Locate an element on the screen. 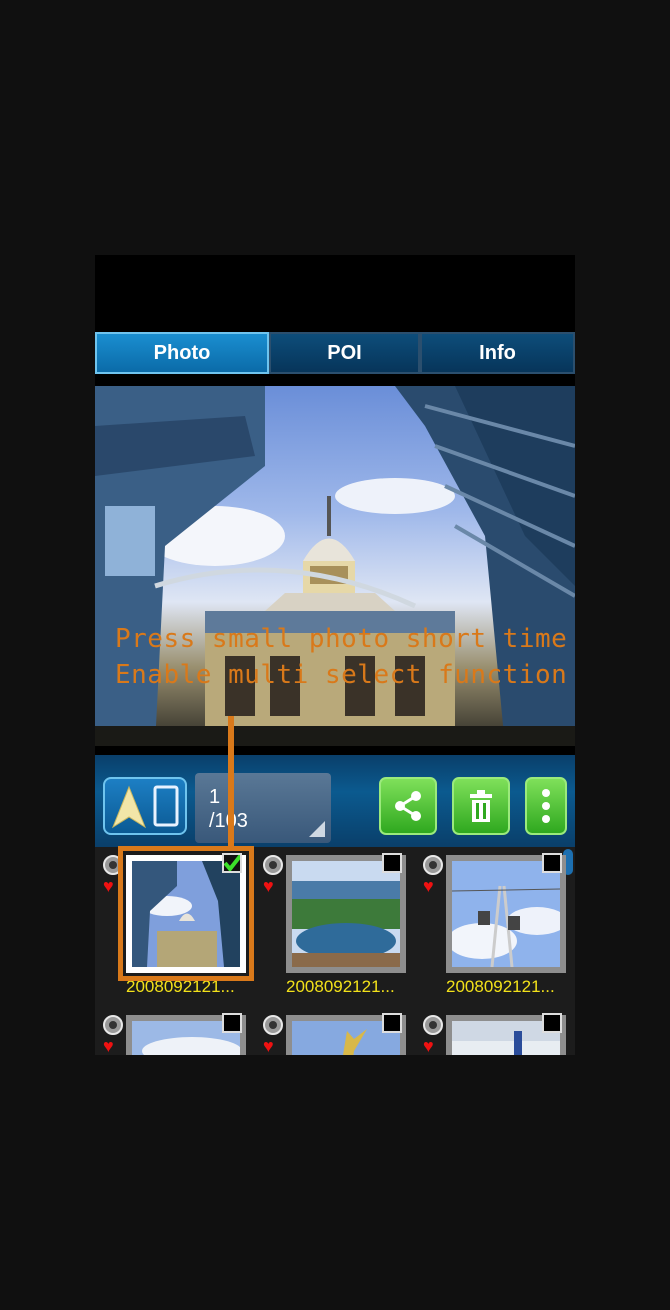 The width and height of the screenshot is (670, 1310). delete-button is located at coordinates (481, 806).